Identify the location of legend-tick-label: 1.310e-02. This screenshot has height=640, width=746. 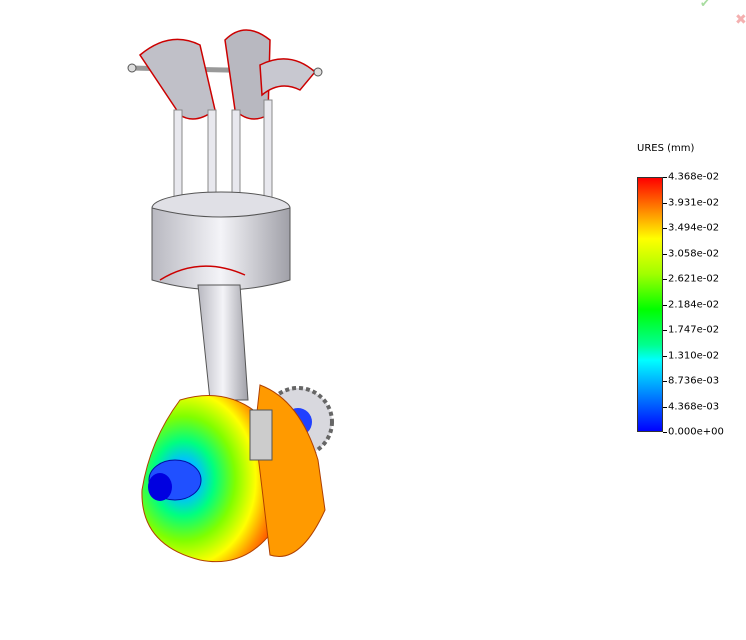
(694, 355).